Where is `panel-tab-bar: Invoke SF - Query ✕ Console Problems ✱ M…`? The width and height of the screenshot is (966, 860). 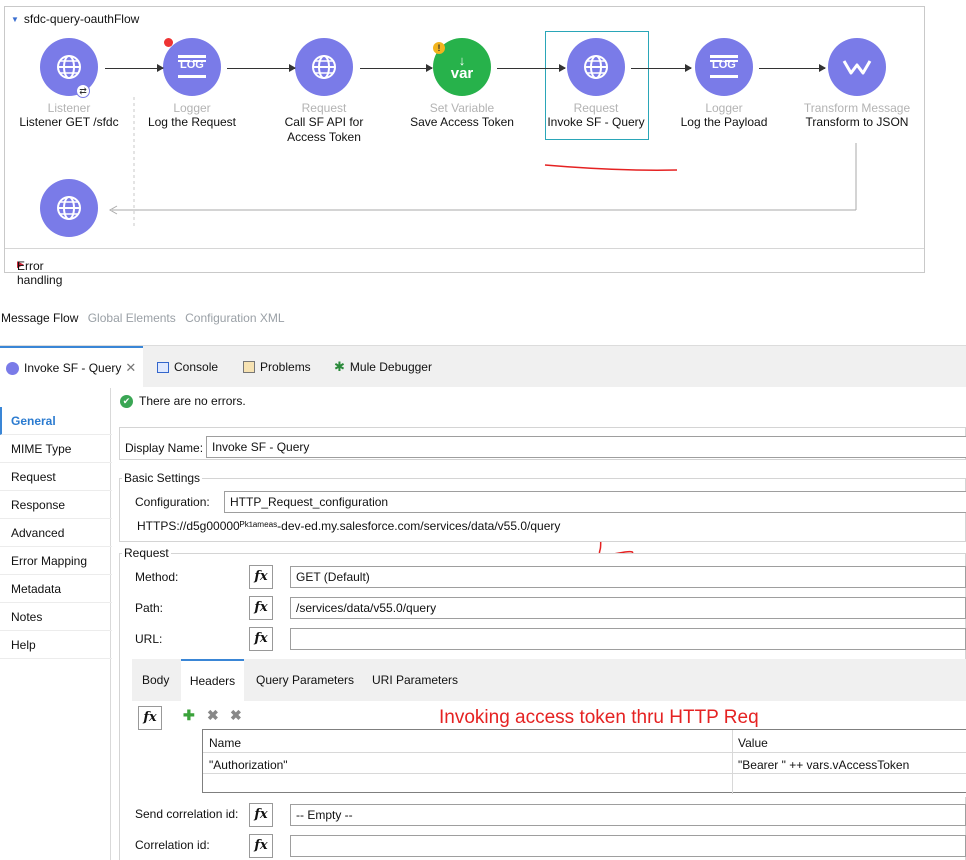 panel-tab-bar: Invoke SF - Query ✕ Console Problems ✱ M… is located at coordinates (483, 366).